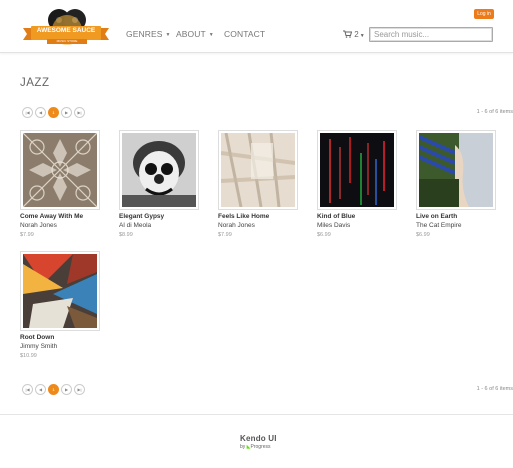  I want to click on by-label: by, so click(243, 447).